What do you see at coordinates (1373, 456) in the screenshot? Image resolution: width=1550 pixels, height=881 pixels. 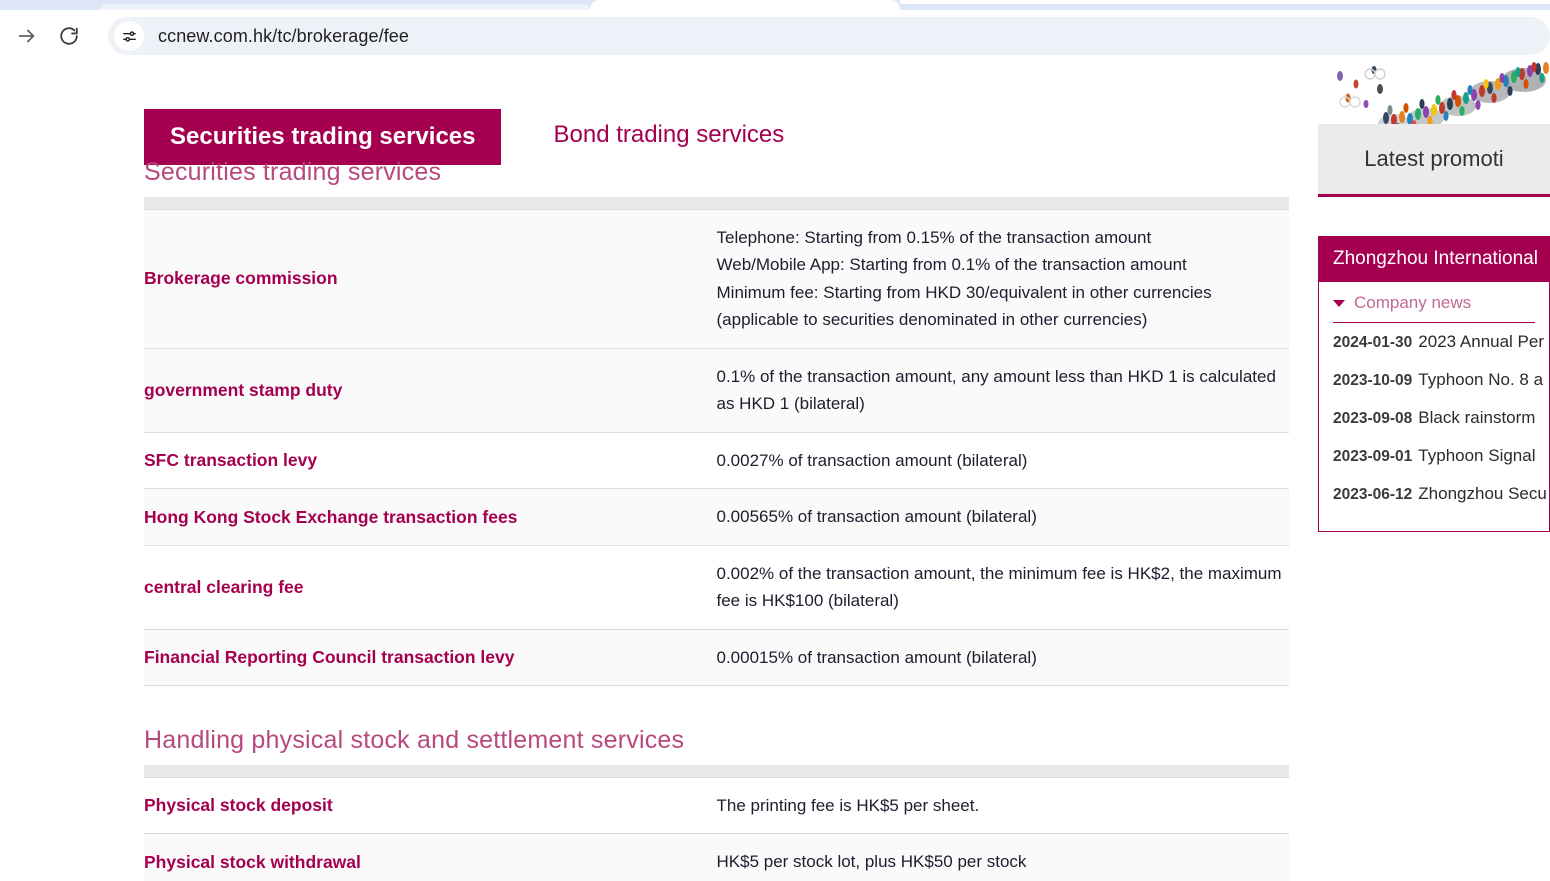 I see `news-date: 2023-09-01` at bounding box center [1373, 456].